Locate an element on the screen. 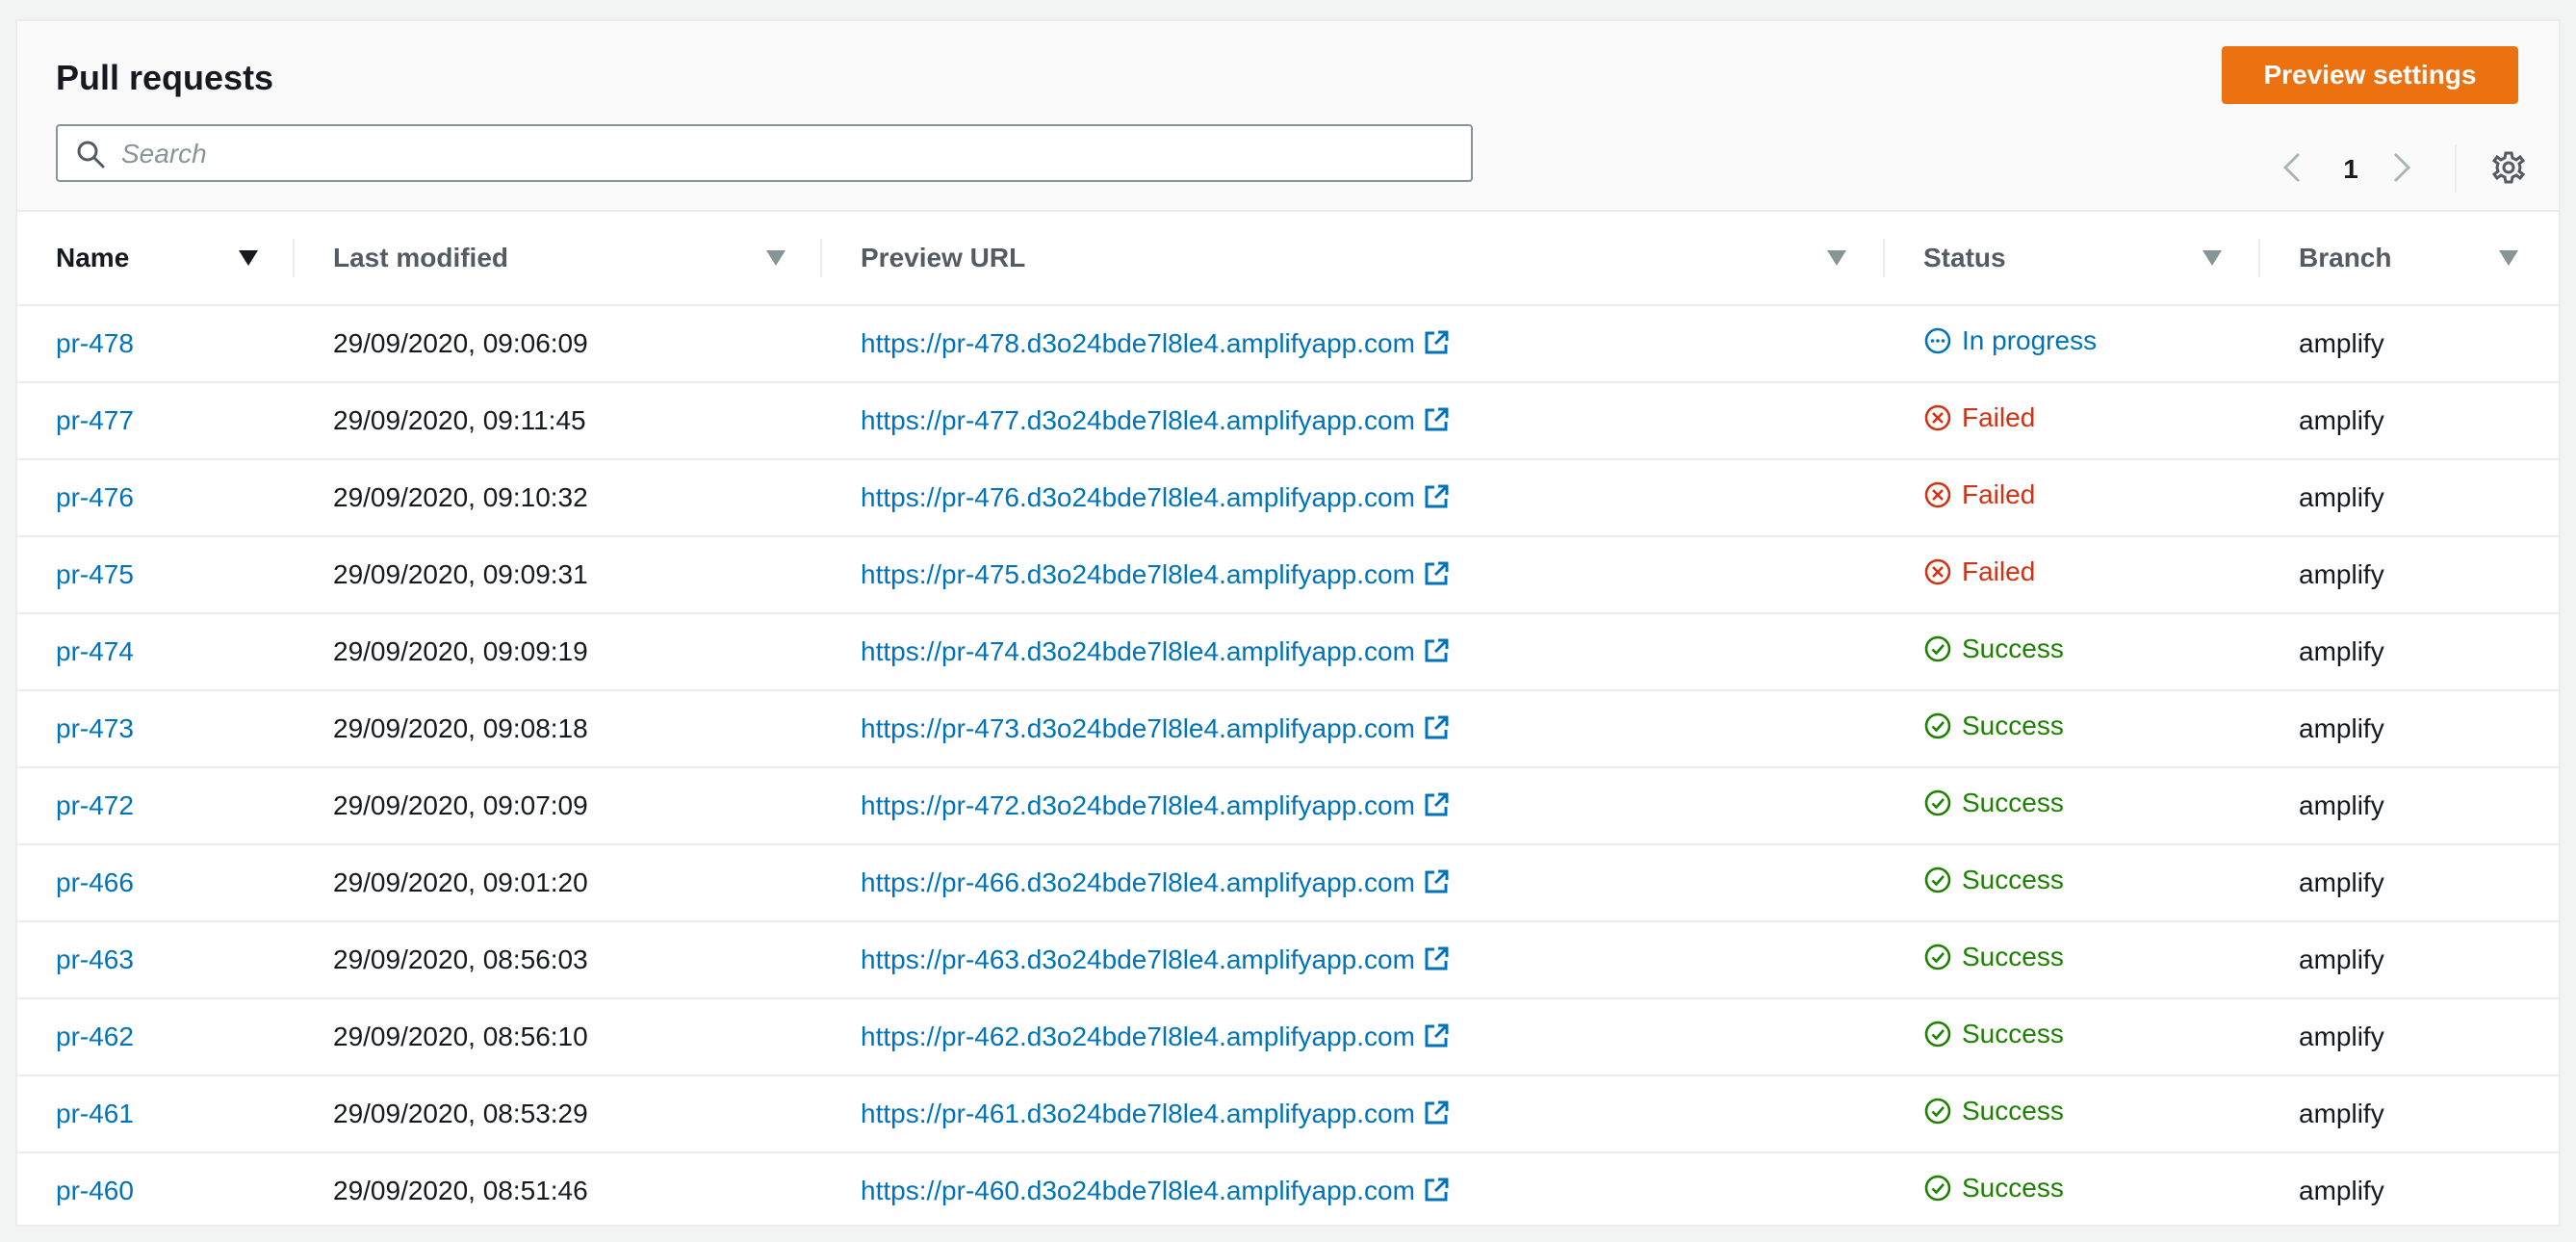 The image size is (2576, 1242). pr-name-link: pr-461 is located at coordinates (95, 1113).